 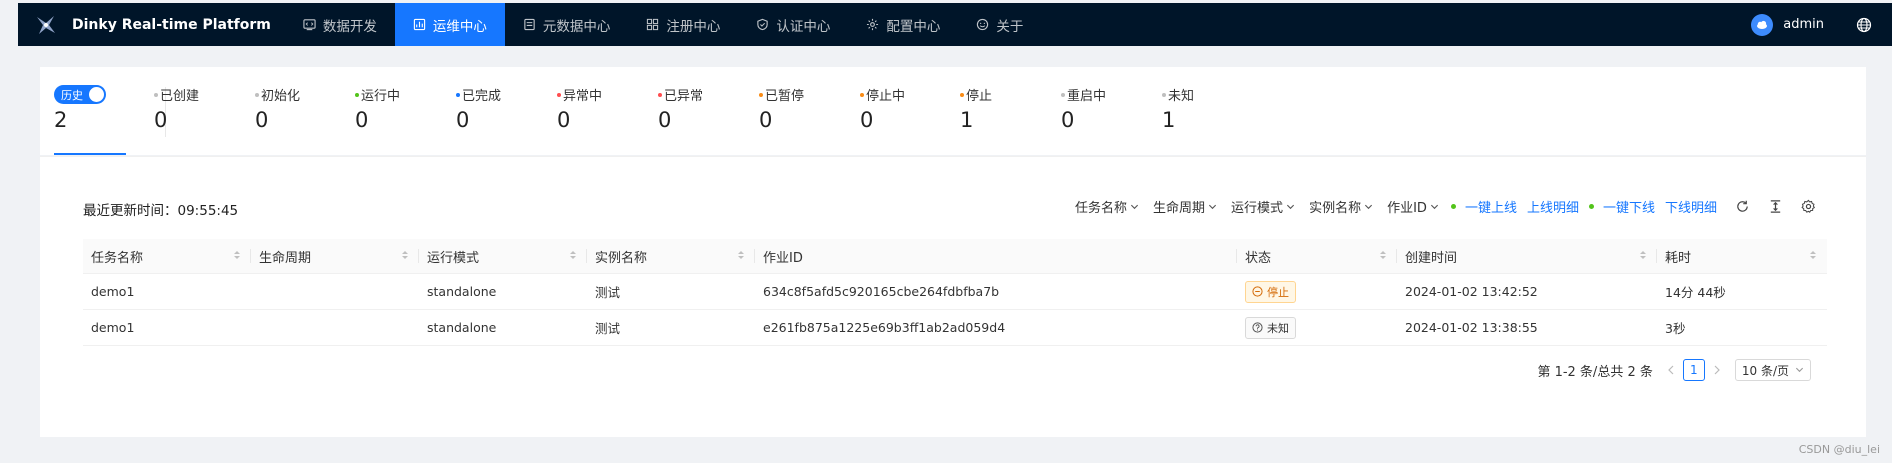 What do you see at coordinates (793, 24) in the screenshot?
I see `menu-item-auth: 认证中心` at bounding box center [793, 24].